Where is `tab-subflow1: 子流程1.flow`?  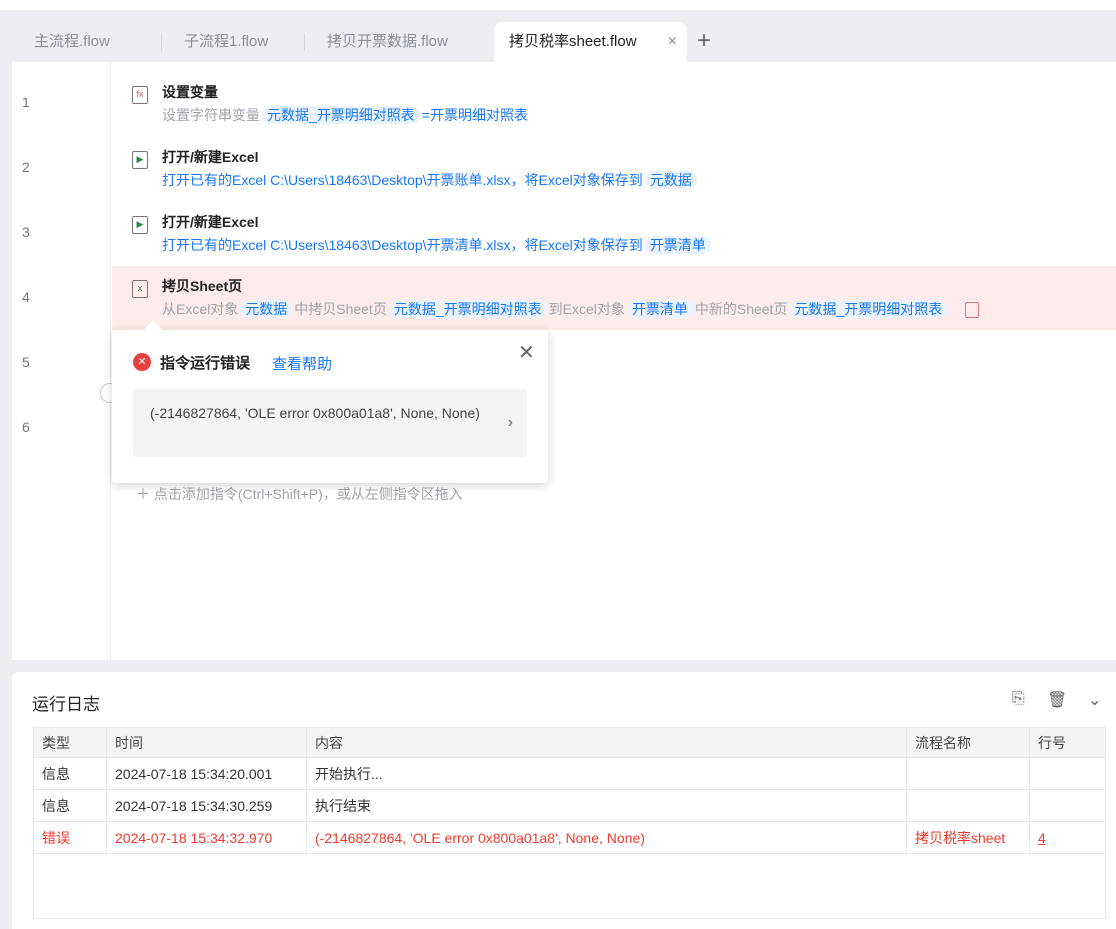 tab-subflow1: 子流程1.flow is located at coordinates (233, 42).